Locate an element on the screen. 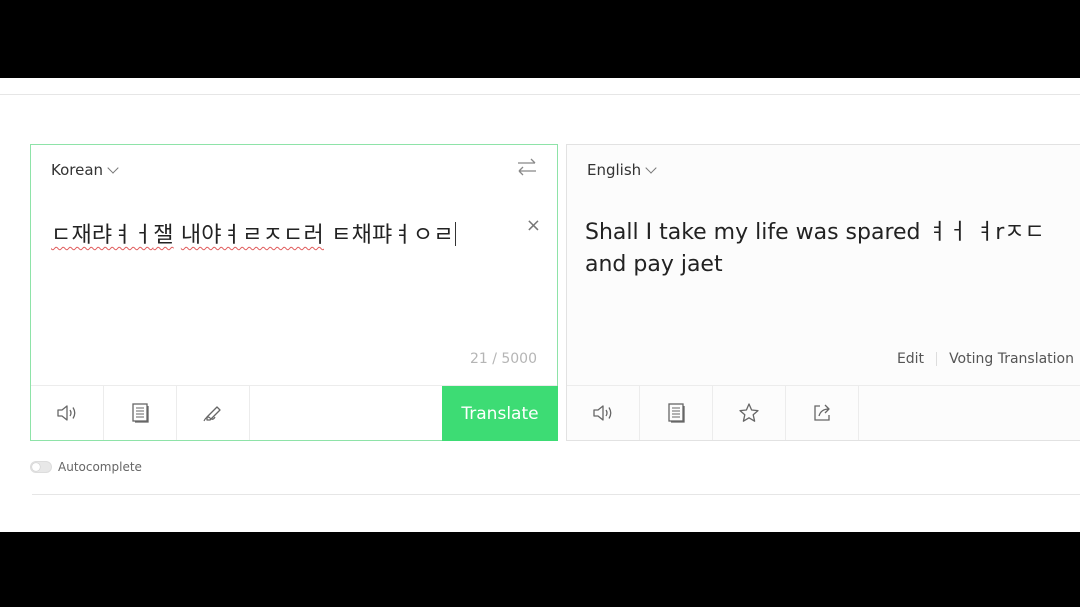 This screenshot has height=607, width=1080. translation-actions: Edit Voting Translation is located at coordinates (985, 359).